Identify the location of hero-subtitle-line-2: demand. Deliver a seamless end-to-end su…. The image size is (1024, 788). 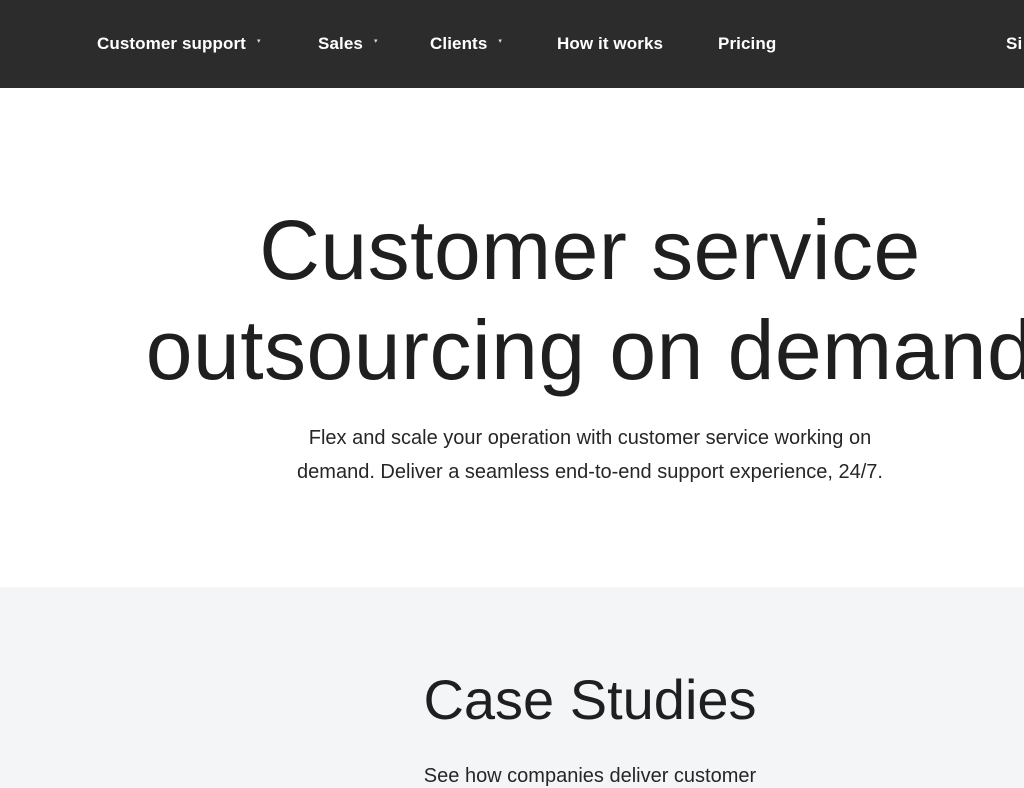
(590, 472).